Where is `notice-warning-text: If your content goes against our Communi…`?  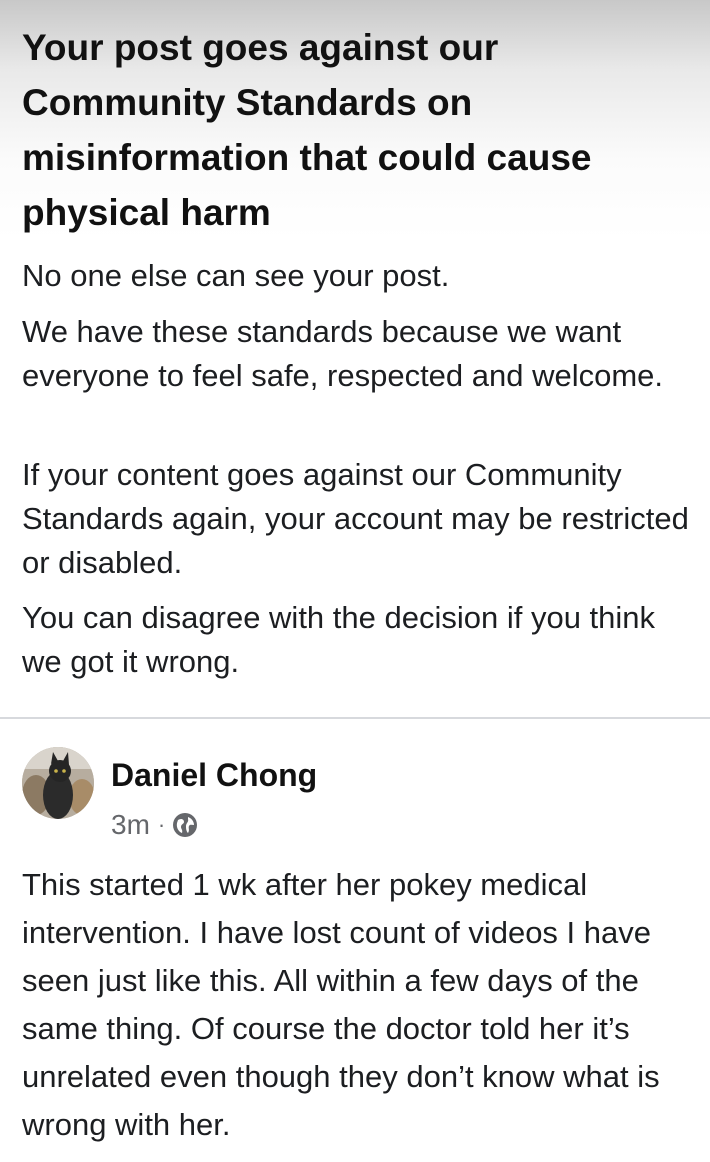 notice-warning-text: If your content goes against our Communi… is located at coordinates (355, 518).